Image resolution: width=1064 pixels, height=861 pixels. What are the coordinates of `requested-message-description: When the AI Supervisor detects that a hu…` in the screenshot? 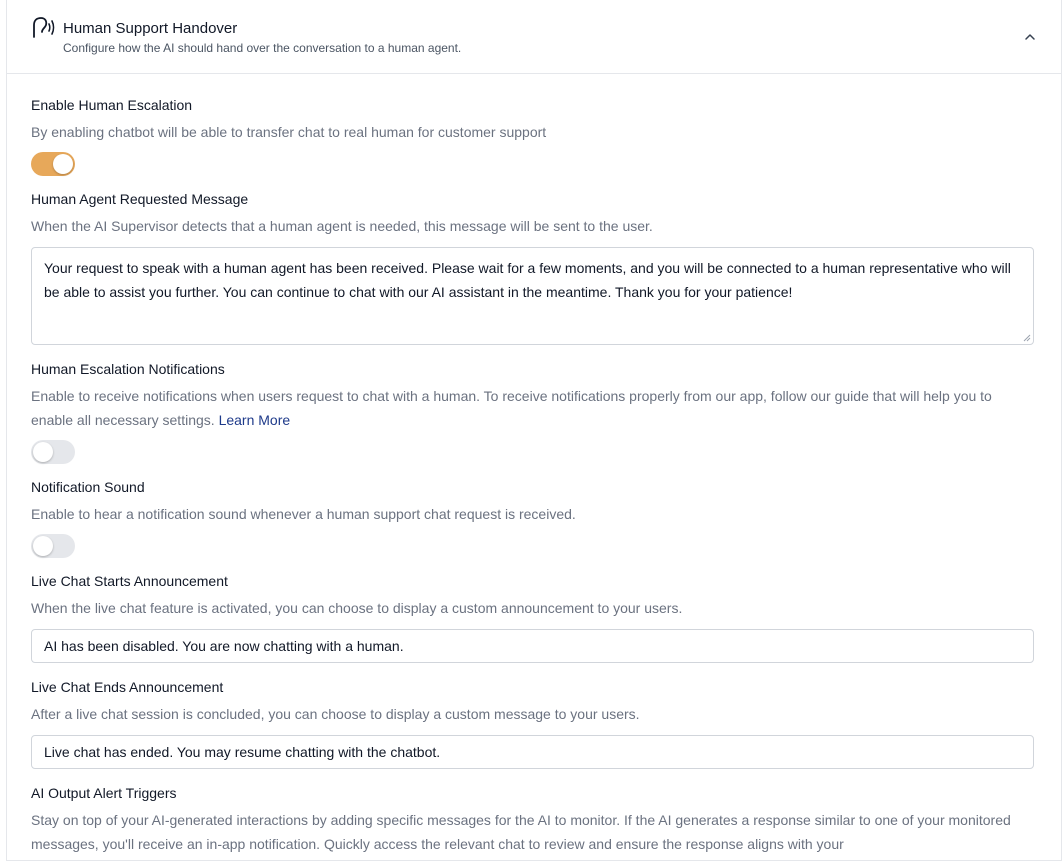 It's located at (342, 226).